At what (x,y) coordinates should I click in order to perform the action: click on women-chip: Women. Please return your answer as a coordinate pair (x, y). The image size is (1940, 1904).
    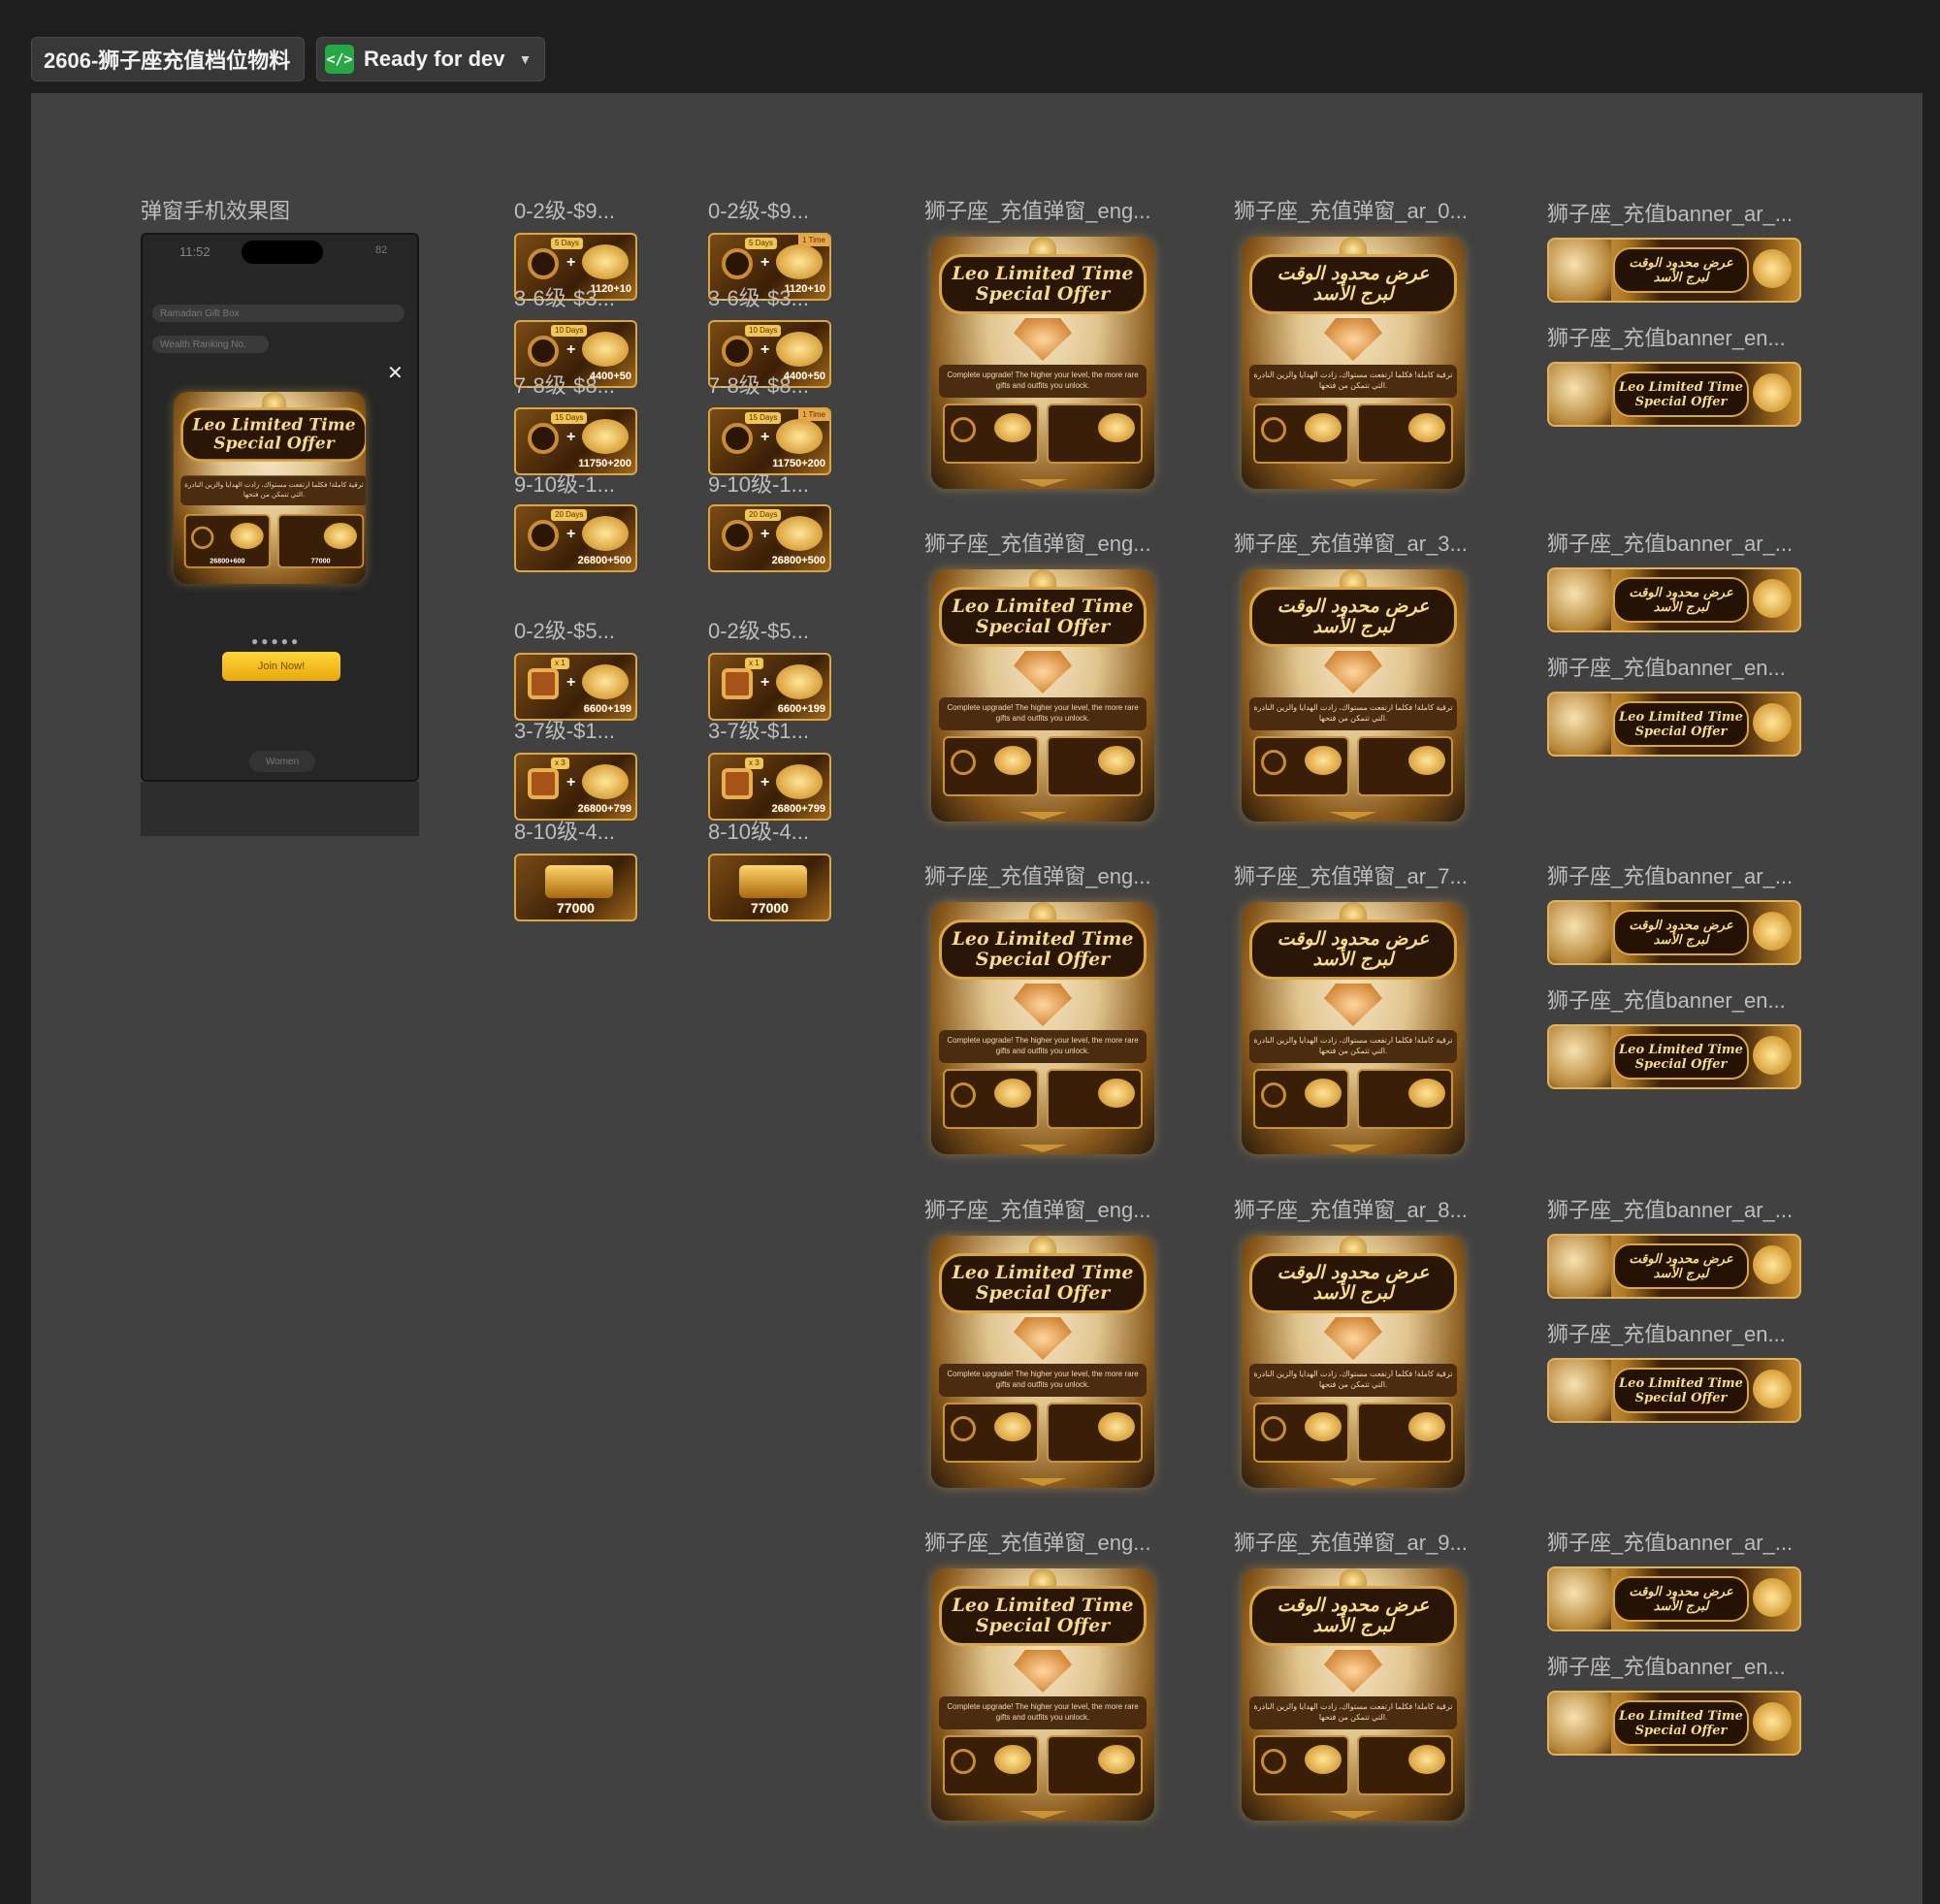
    Looking at the image, I should click on (282, 761).